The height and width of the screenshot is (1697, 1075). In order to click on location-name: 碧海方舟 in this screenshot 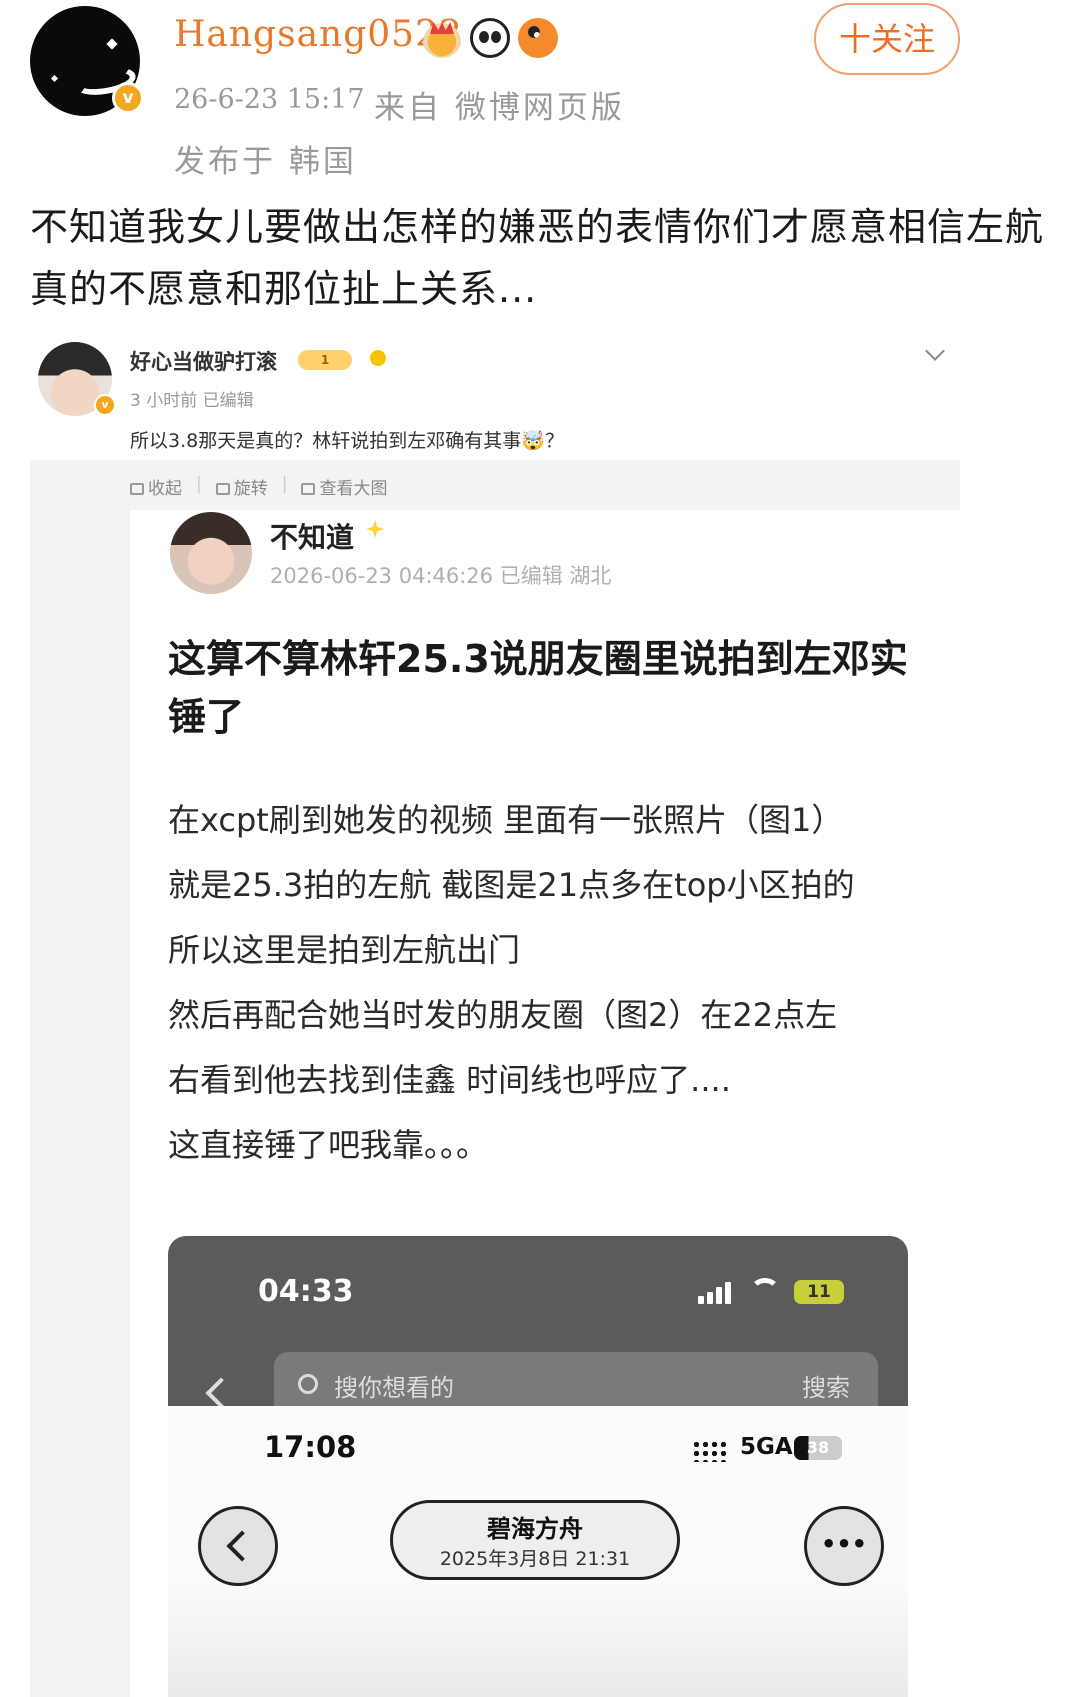, I will do `click(535, 1529)`.